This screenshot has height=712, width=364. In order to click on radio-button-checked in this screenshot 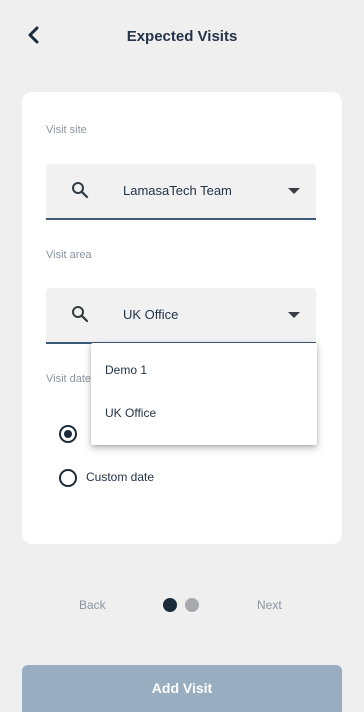, I will do `click(68, 434)`.